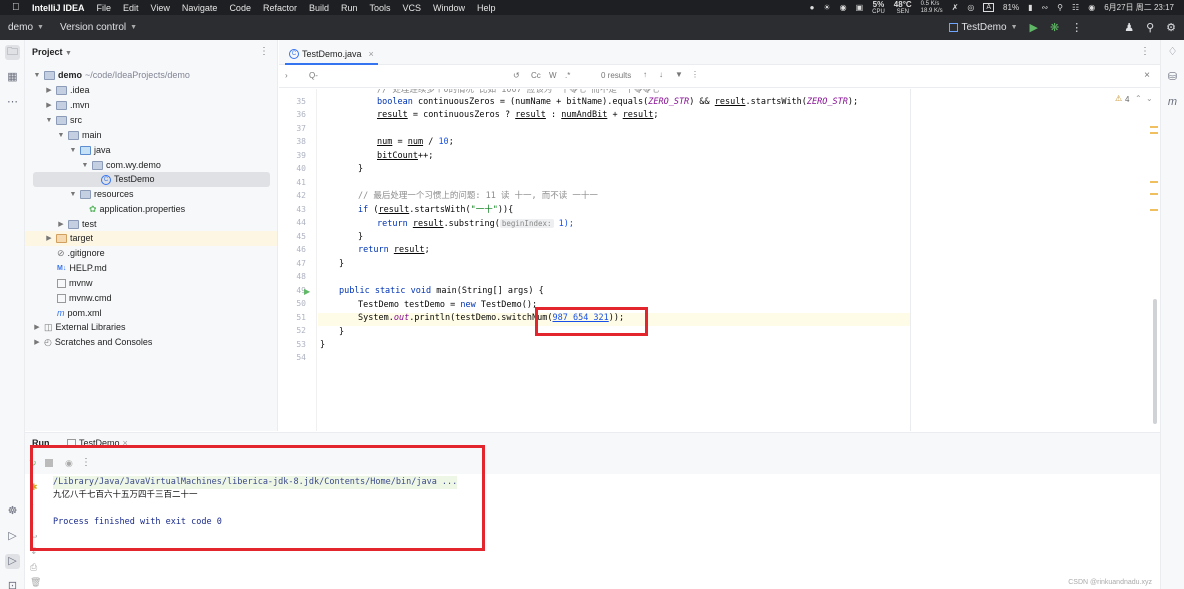 The height and width of the screenshot is (589, 1184). Describe the element at coordinates (101, 194) in the screenshot. I see `tree-item-resources: ▼ resources` at that location.